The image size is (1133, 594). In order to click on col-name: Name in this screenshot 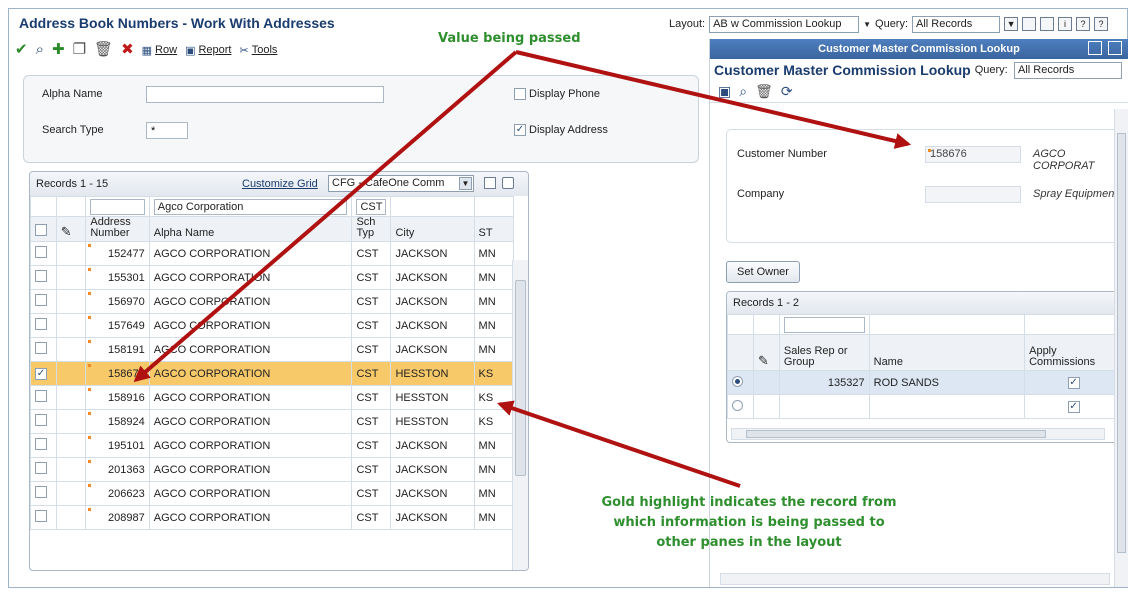, I will do `click(947, 352)`.